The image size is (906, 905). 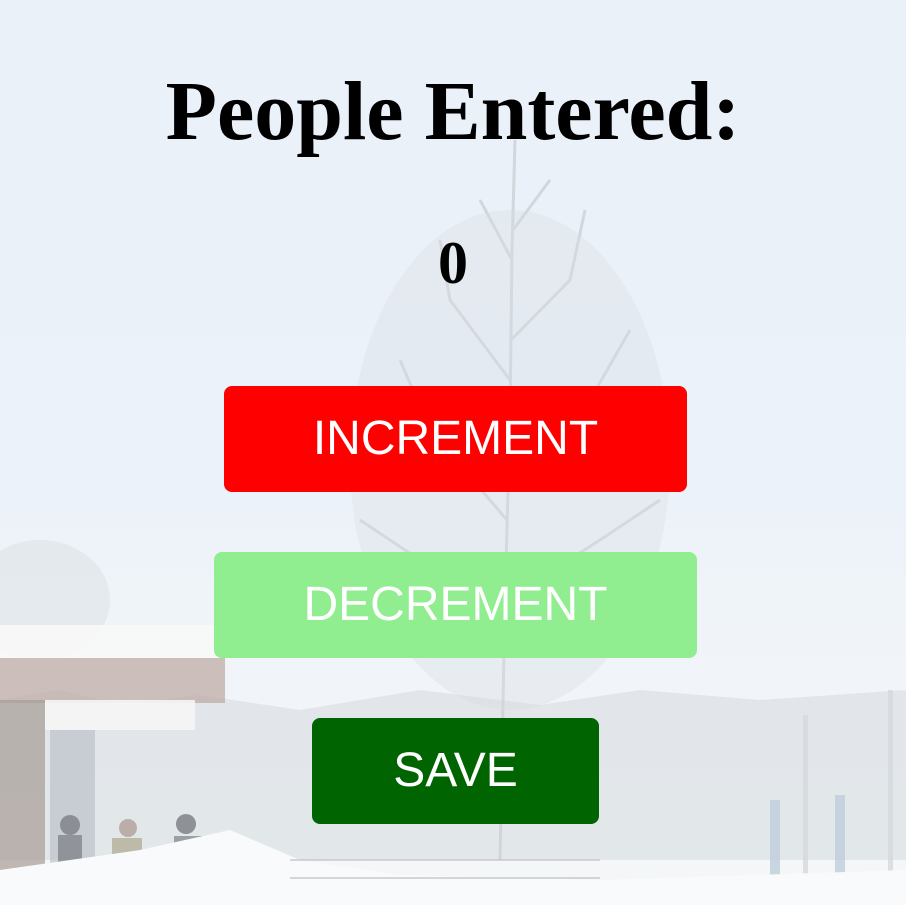 What do you see at coordinates (455, 605) in the screenshot?
I see `decrement-button: DECREMENT` at bounding box center [455, 605].